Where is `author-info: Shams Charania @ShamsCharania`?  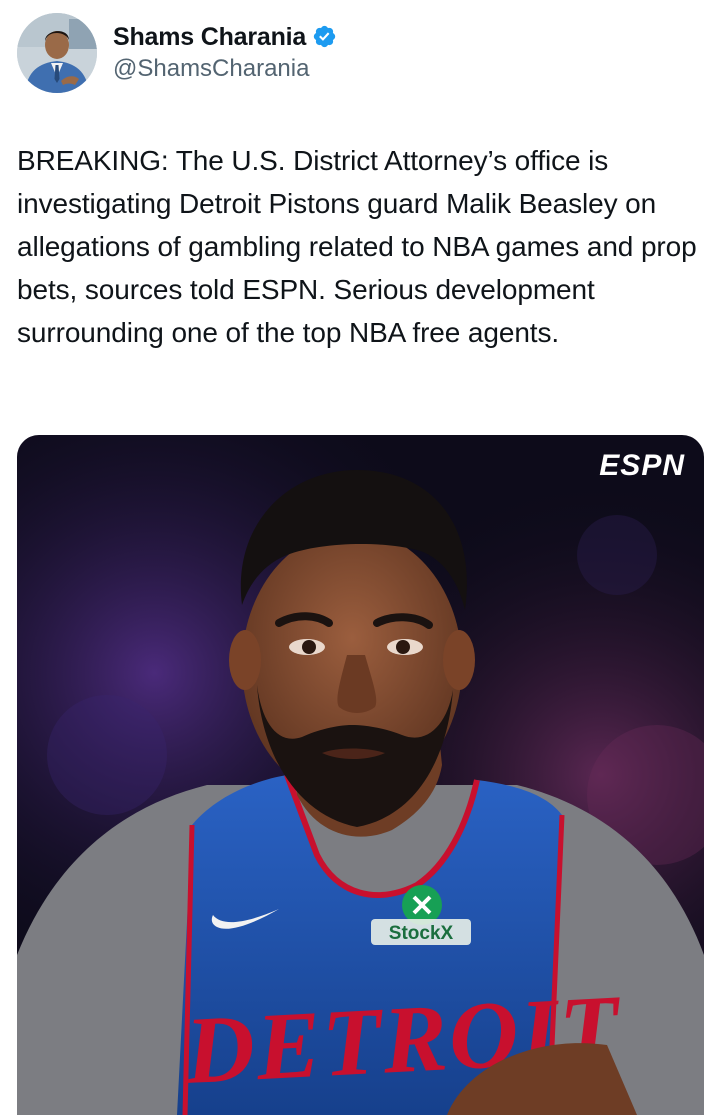
author-info: Shams Charania @ShamsCharania is located at coordinates (225, 53).